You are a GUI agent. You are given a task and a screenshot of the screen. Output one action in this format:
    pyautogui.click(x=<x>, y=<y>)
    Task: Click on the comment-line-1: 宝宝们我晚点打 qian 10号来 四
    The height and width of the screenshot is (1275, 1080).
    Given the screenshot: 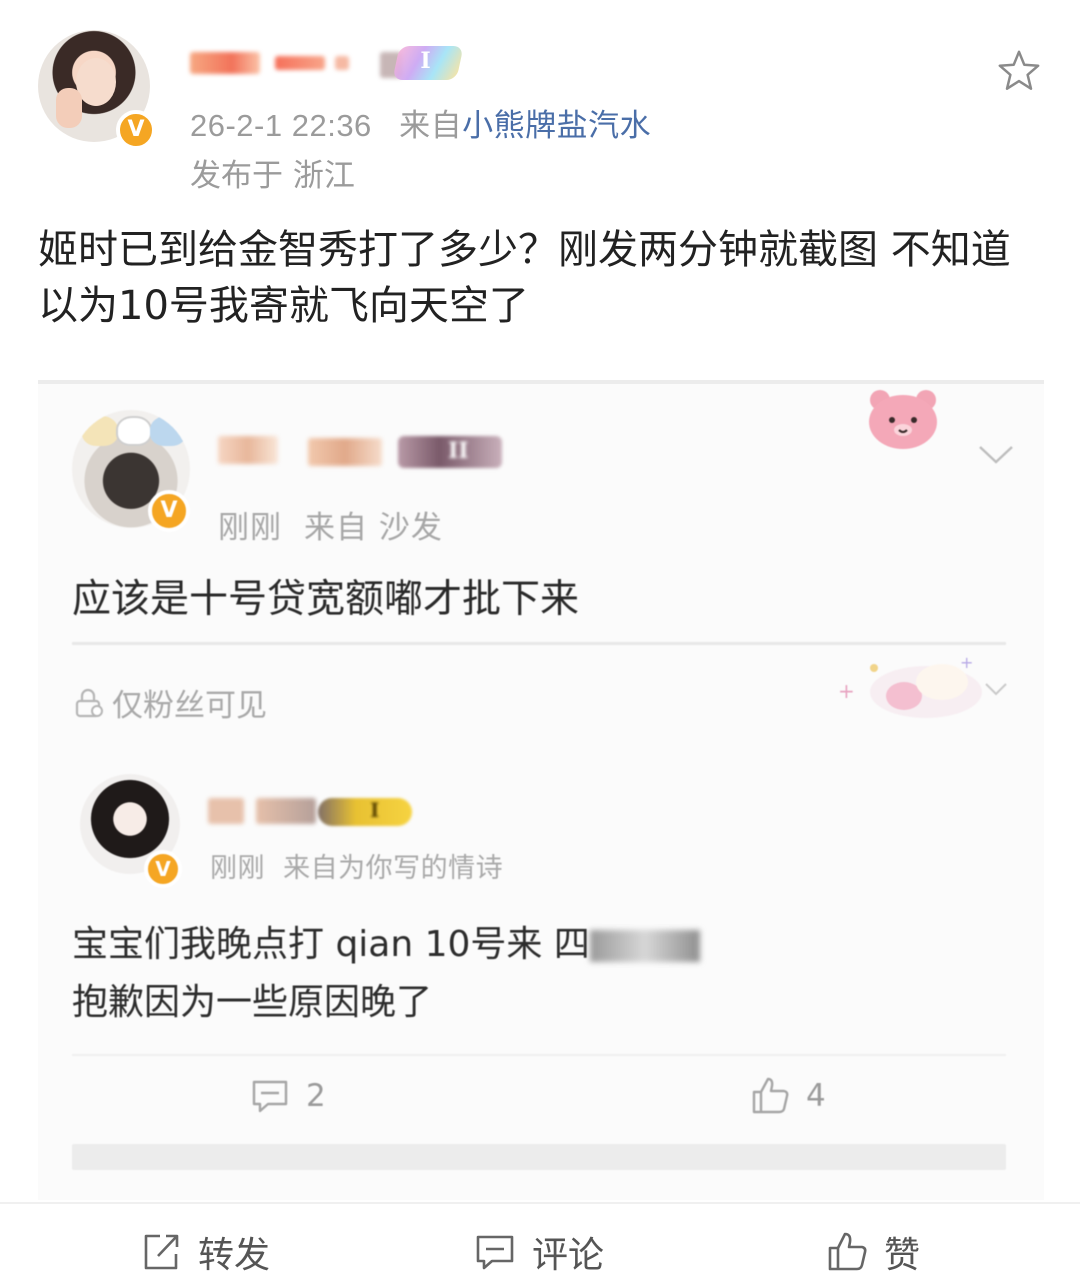 What is the action you would take?
    pyautogui.click(x=331, y=944)
    